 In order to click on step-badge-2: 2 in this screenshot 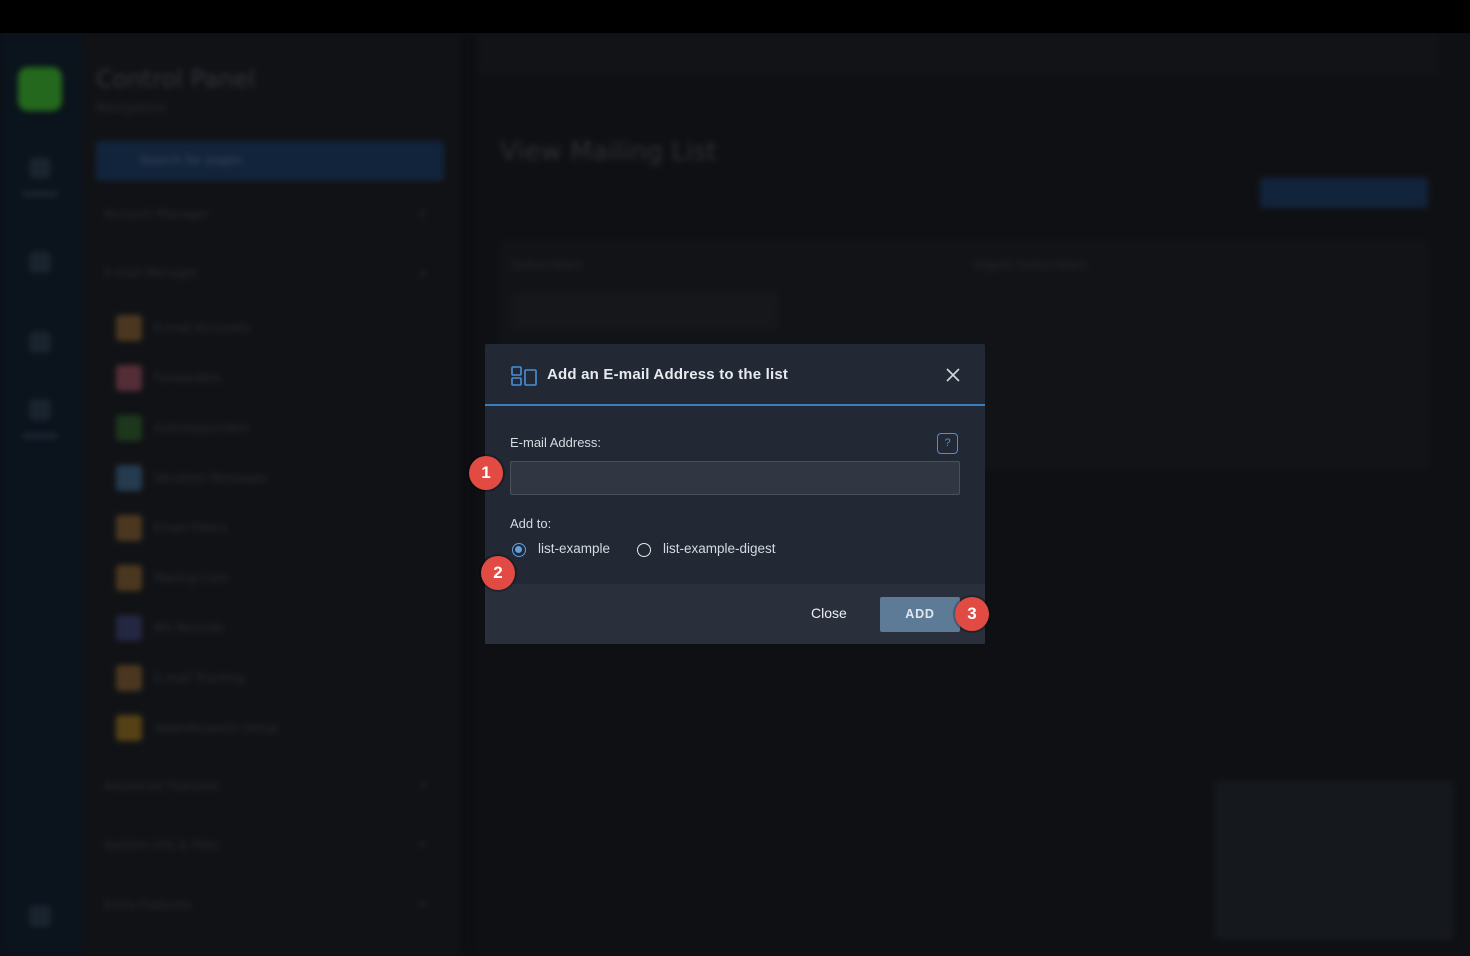, I will do `click(498, 573)`.